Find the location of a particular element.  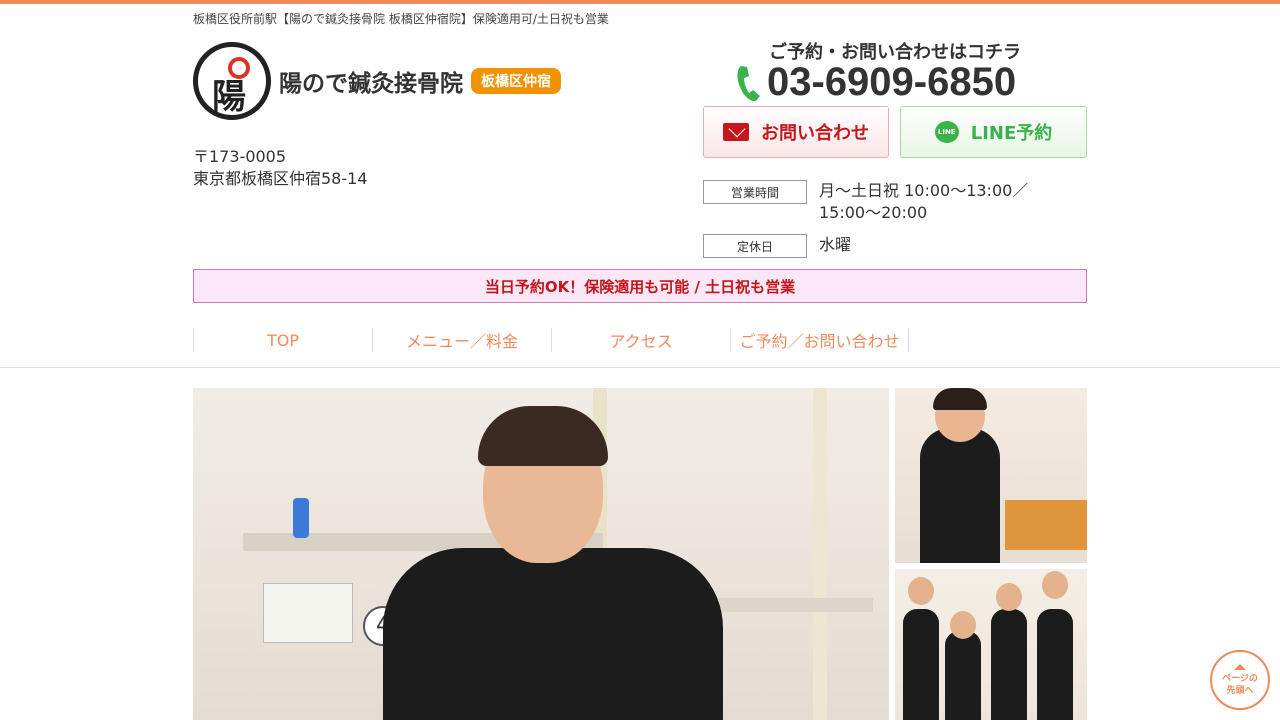

nav-item-menu-price: メニュー／料金 is located at coordinates (461, 340).